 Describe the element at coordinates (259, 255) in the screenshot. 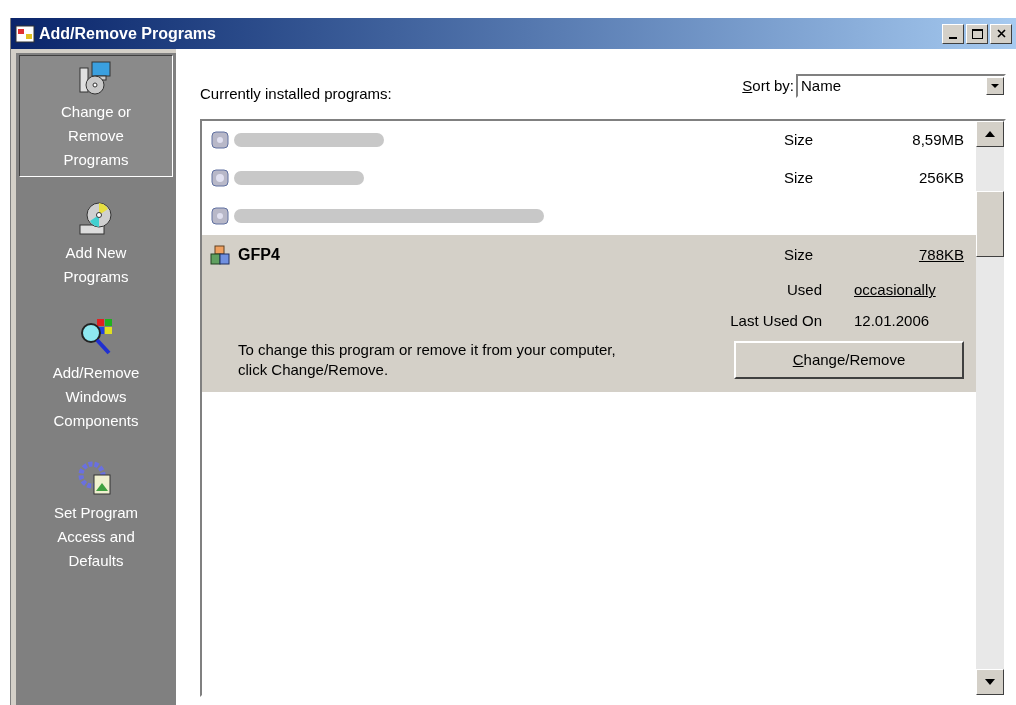

I see `program-name: GFP4` at that location.